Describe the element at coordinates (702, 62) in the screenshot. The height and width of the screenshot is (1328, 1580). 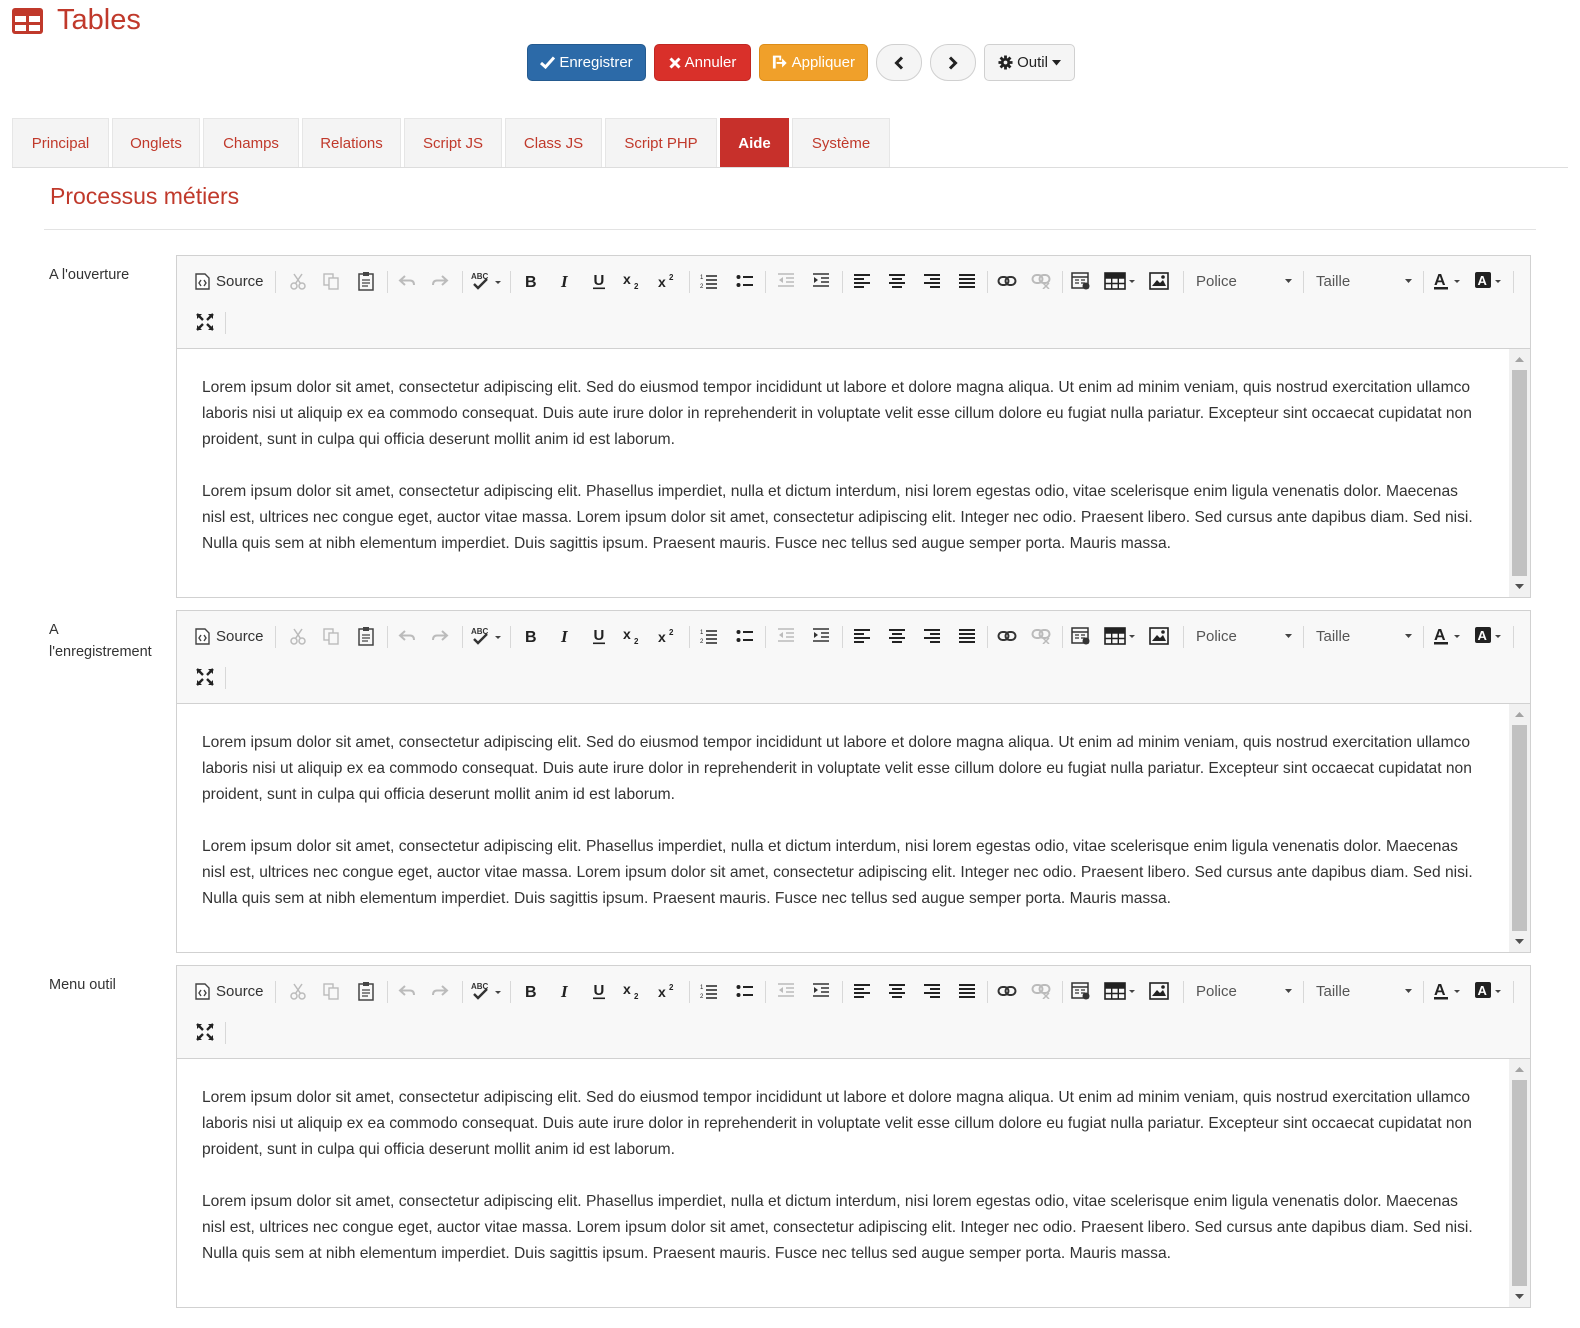
I see `cancel-button: Annuler` at that location.